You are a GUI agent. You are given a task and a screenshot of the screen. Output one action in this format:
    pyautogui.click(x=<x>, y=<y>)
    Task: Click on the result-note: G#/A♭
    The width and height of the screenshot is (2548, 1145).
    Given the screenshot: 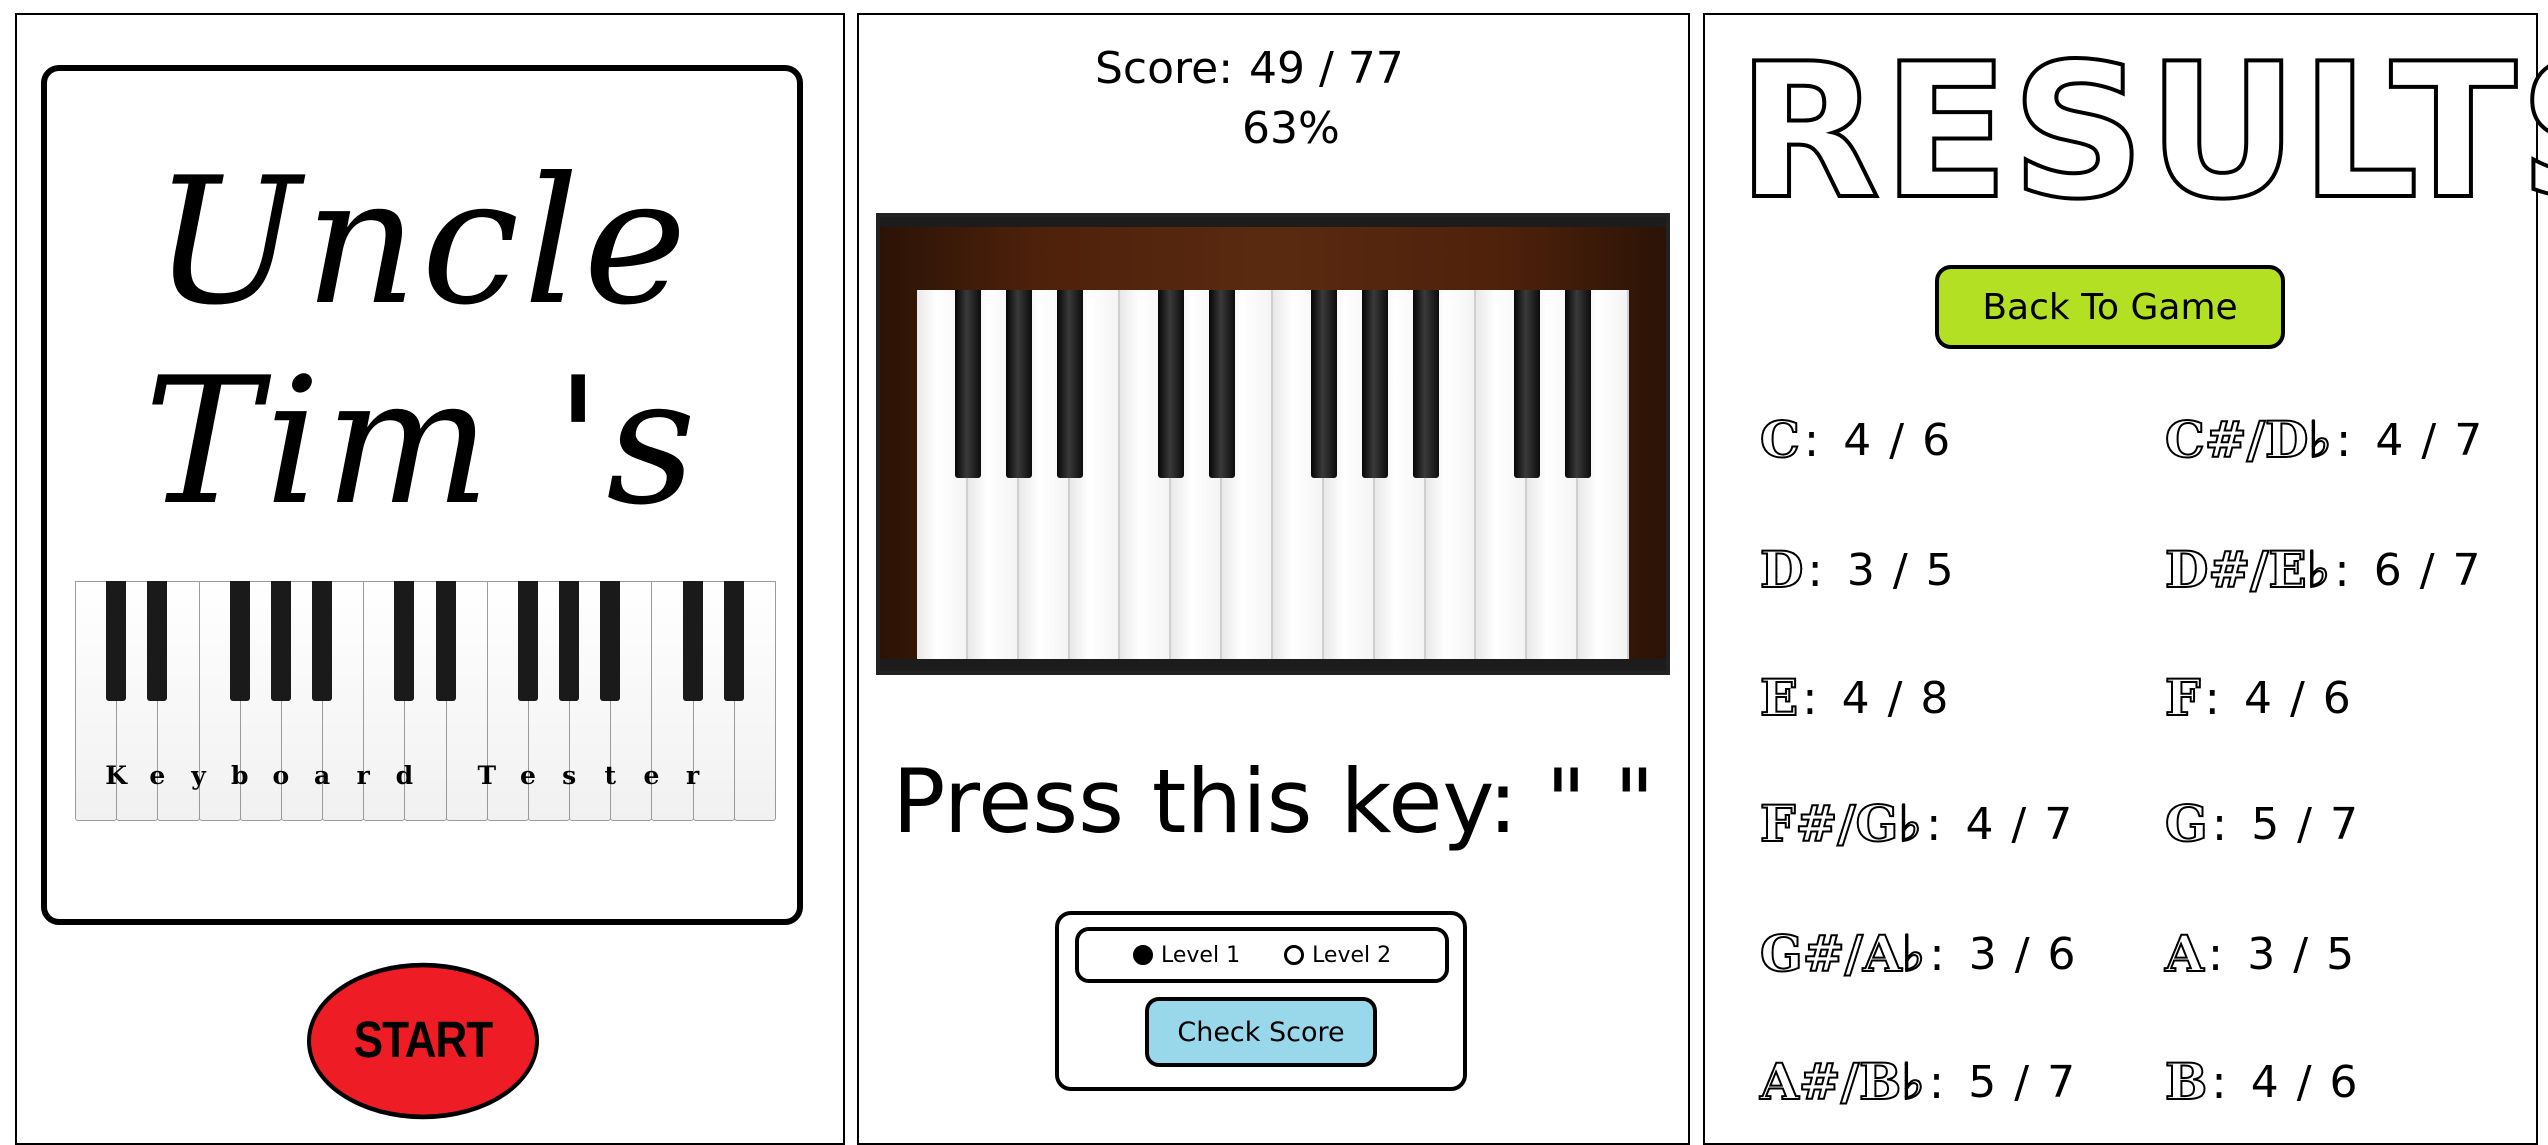 What is the action you would take?
    pyautogui.click(x=1842, y=953)
    